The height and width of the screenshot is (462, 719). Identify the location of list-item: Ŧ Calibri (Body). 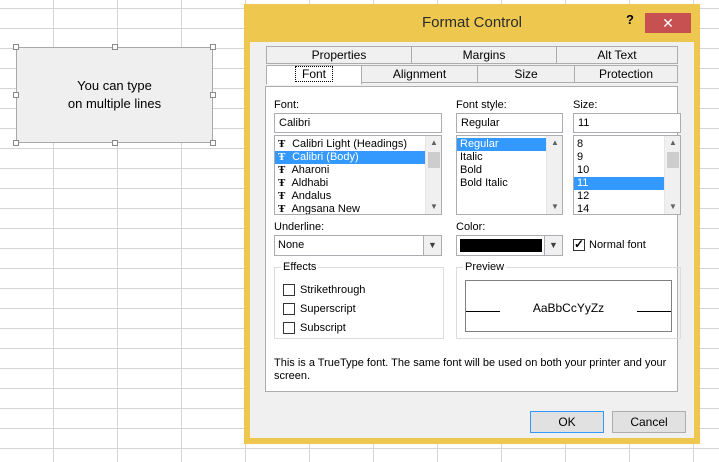
(358, 157).